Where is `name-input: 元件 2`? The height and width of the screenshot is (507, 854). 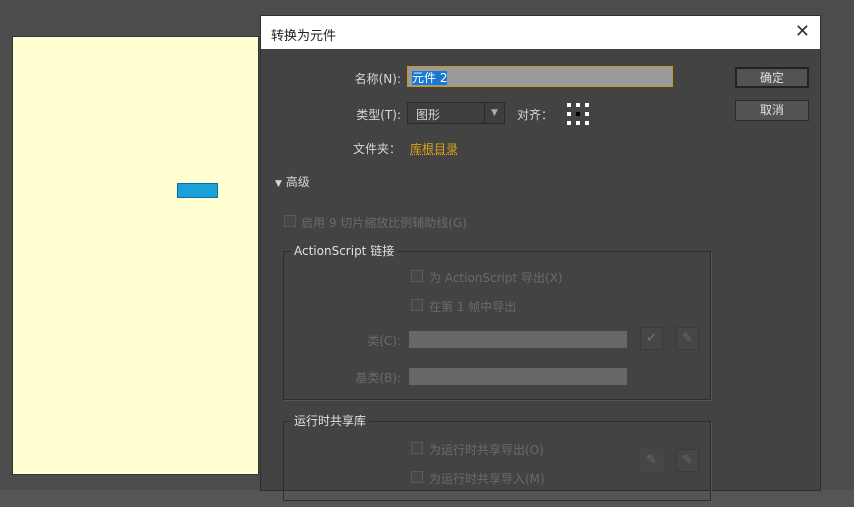
name-input: 元件 2 is located at coordinates (540, 76).